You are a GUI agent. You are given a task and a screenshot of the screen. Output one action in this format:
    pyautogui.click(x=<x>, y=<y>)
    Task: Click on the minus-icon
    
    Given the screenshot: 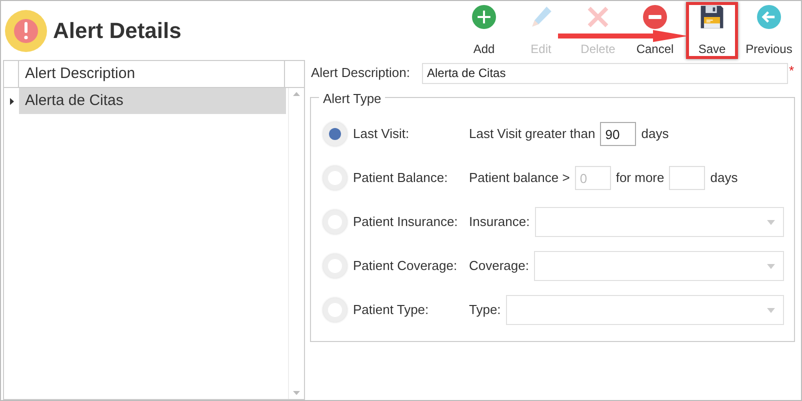 What is the action you would take?
    pyautogui.click(x=655, y=17)
    